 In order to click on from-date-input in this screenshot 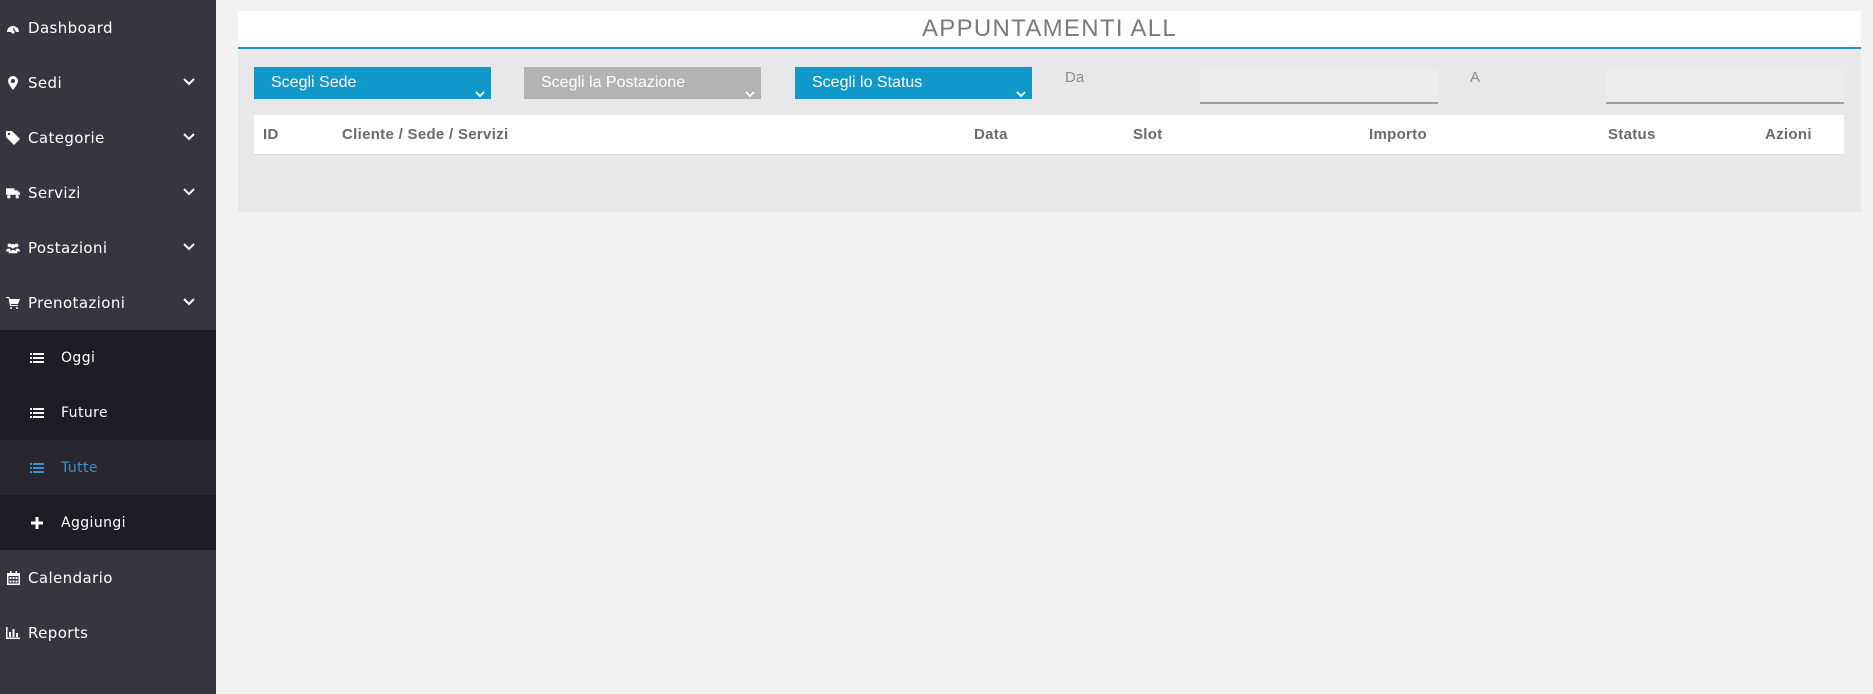, I will do `click(1319, 86)`.